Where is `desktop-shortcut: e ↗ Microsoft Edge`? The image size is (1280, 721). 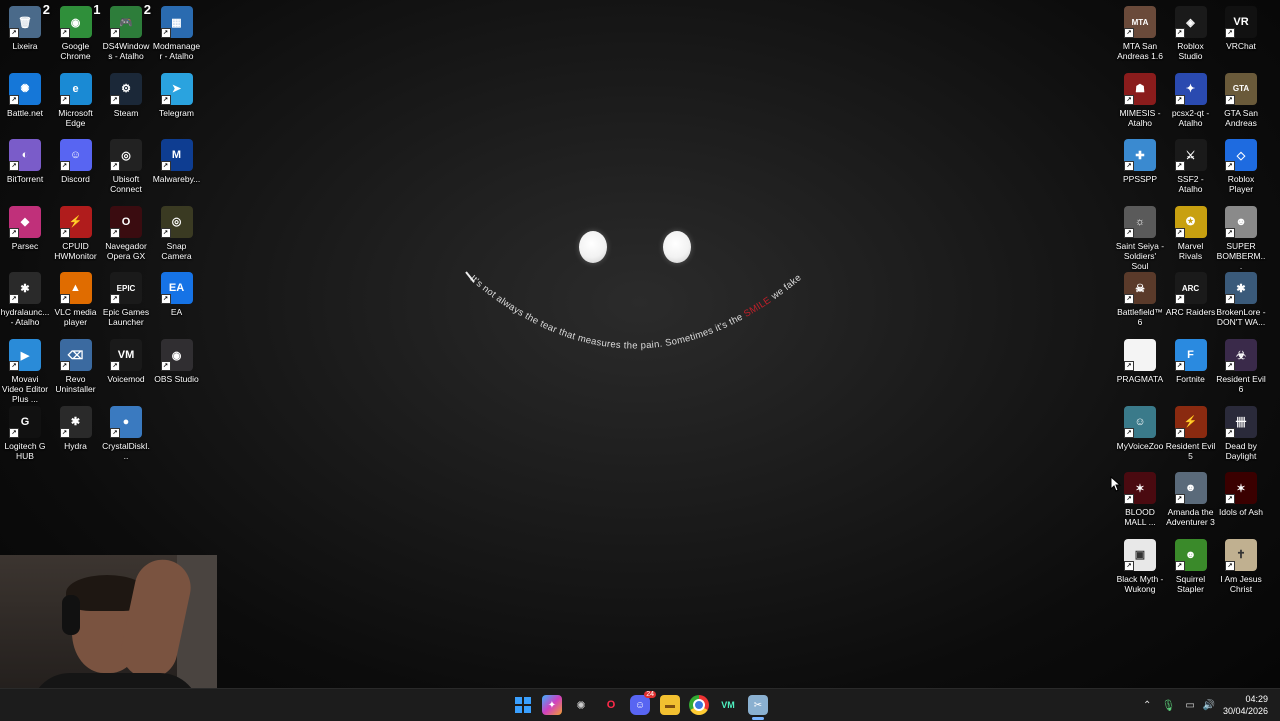 desktop-shortcut: e ↗ Microsoft Edge is located at coordinates (76, 98).